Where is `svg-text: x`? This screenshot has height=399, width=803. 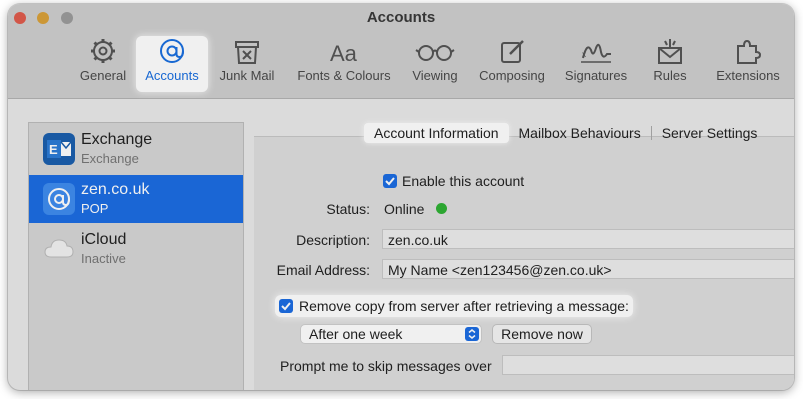
svg-text: x is located at coordinates (584, 54).